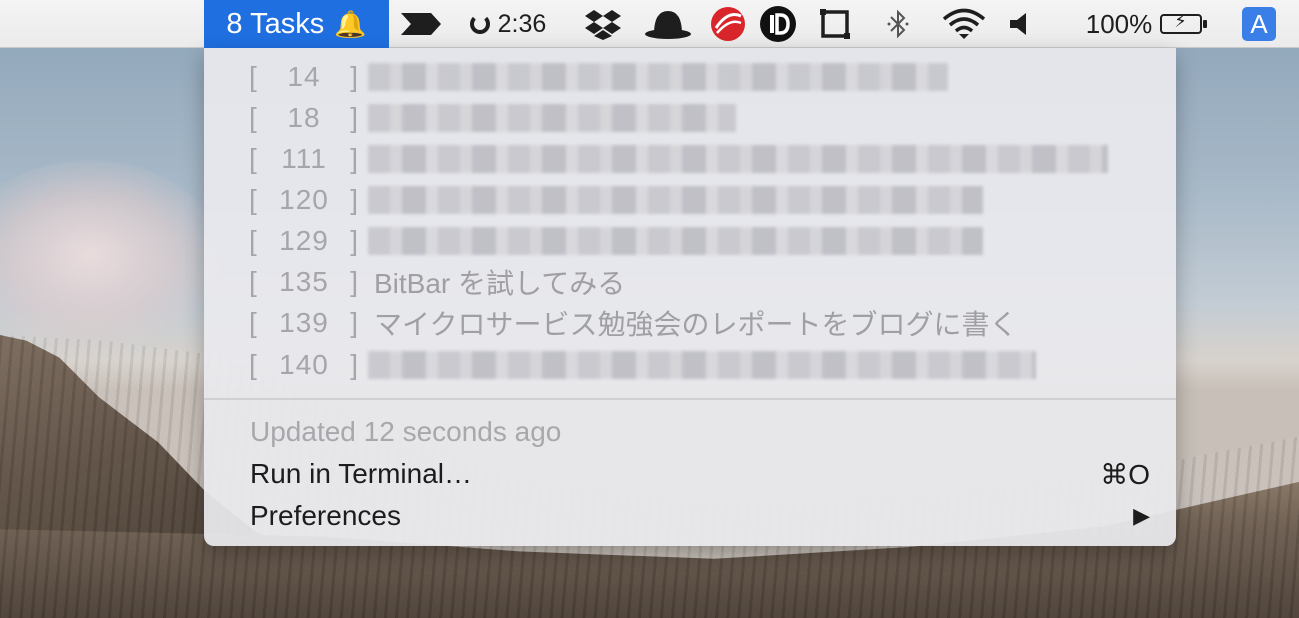 The image size is (1299, 618). Describe the element at coordinates (304, 281) in the screenshot. I see `task-number: 135` at that location.